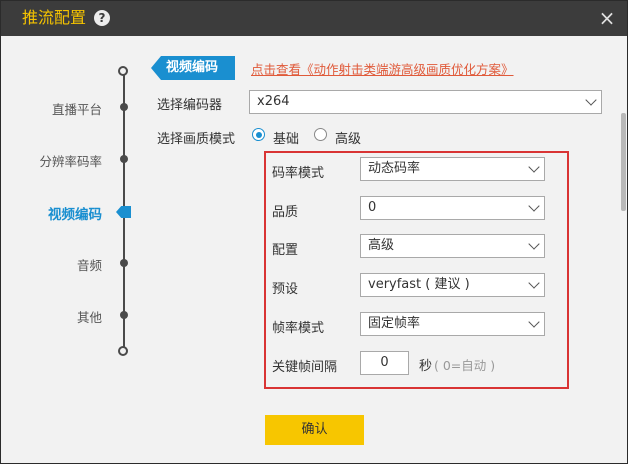 This screenshot has width=628, height=464. I want to click on framerate-mode-value: 固定帧率, so click(394, 323).